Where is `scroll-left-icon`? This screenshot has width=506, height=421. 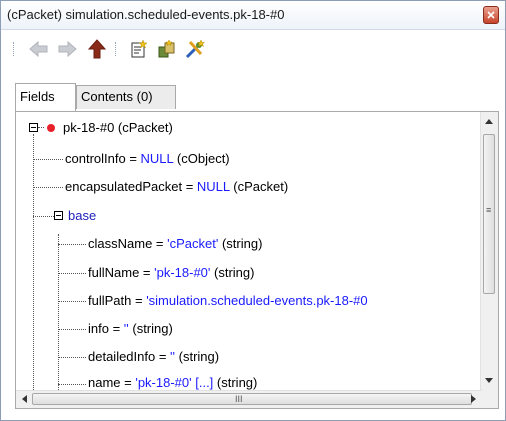
scroll-left-icon is located at coordinates (24, 399).